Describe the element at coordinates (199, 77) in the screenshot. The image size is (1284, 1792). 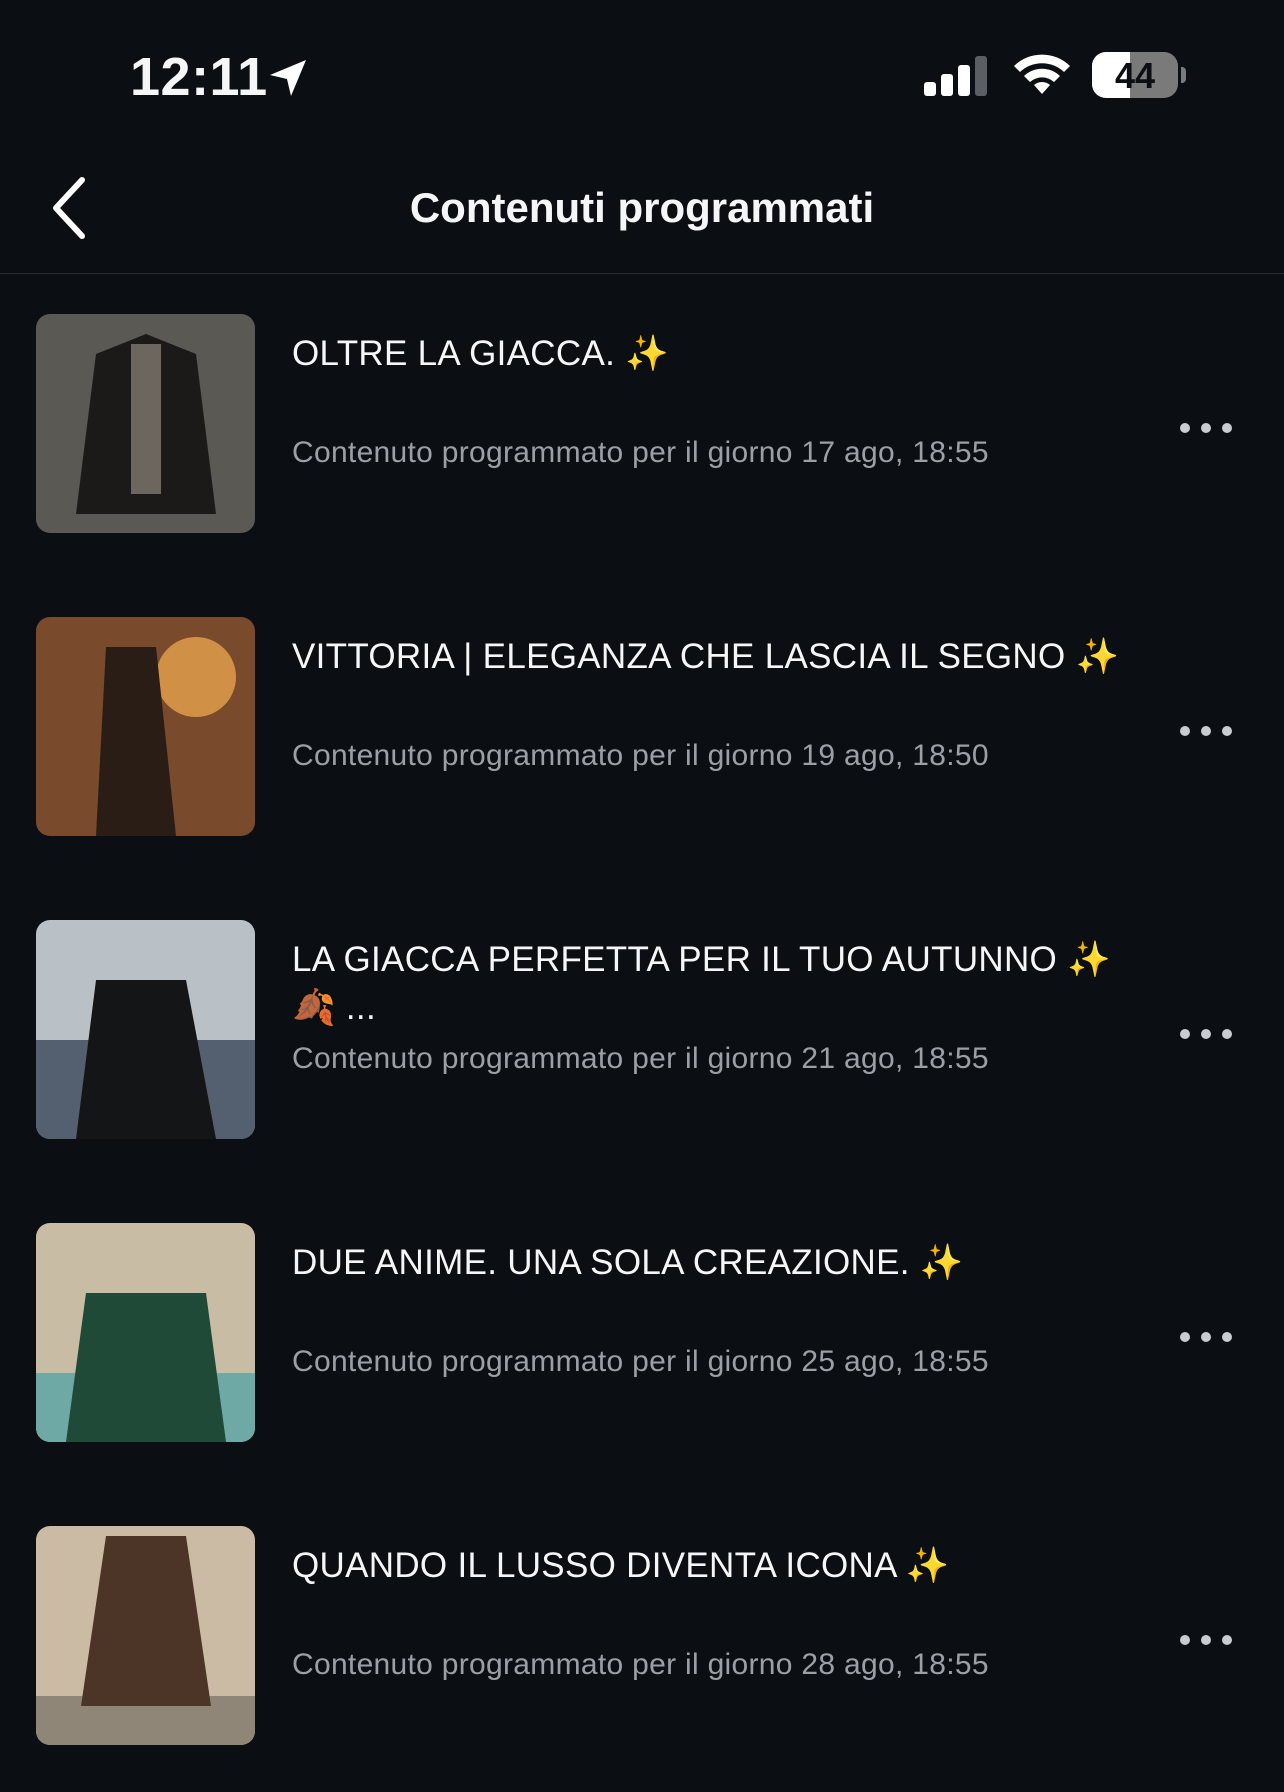
I see `status-time: 12:11` at that location.